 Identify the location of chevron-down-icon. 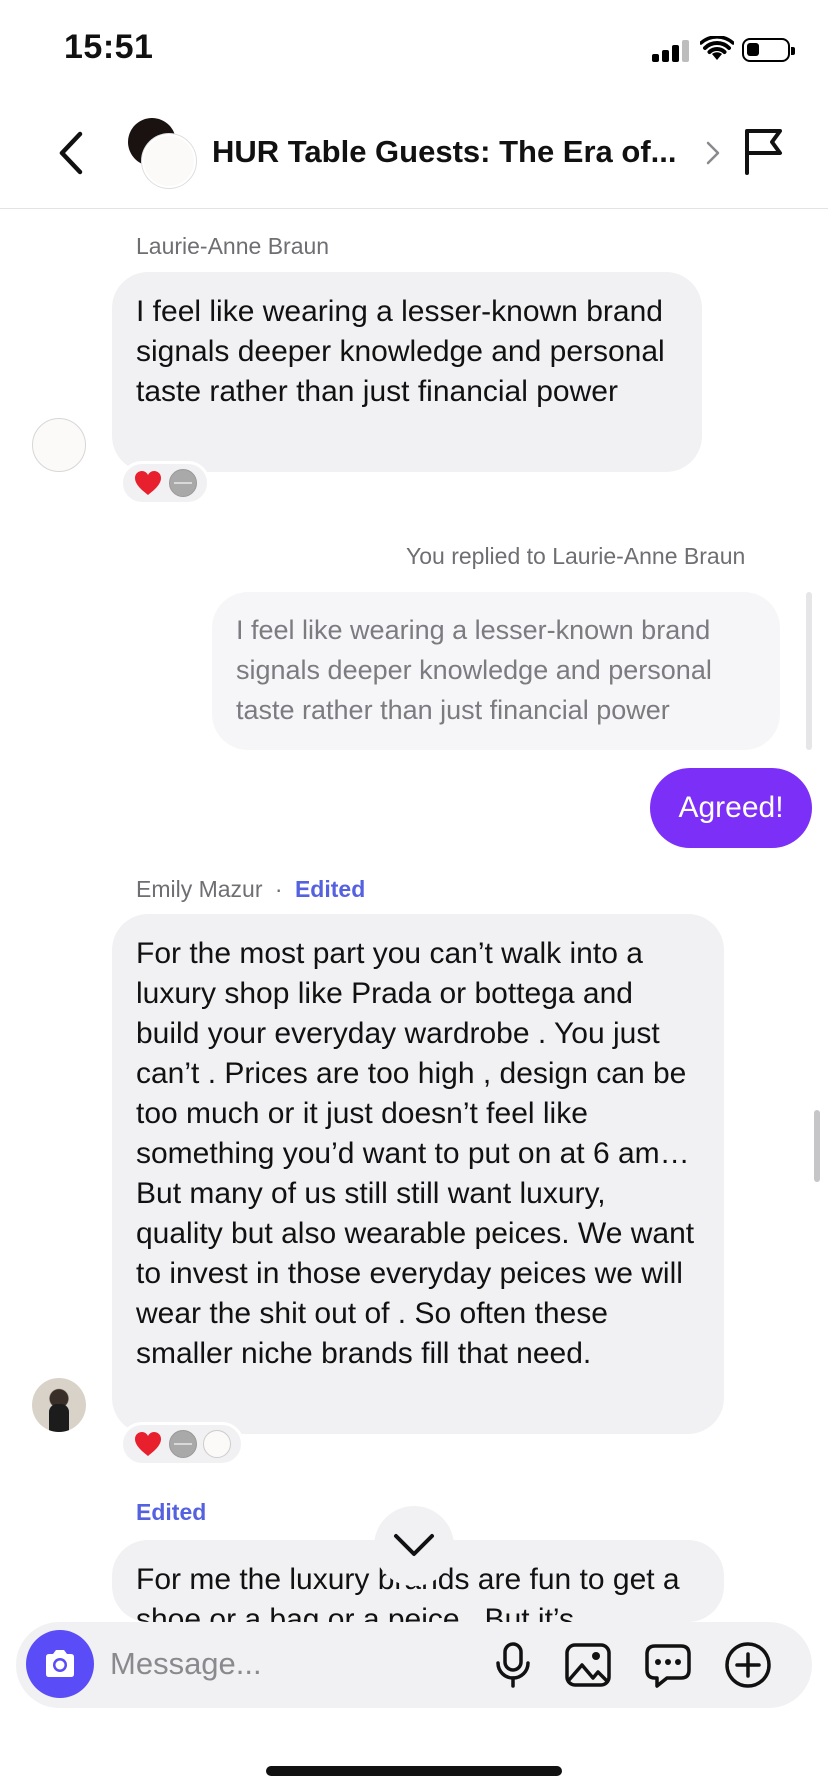
(414, 1545).